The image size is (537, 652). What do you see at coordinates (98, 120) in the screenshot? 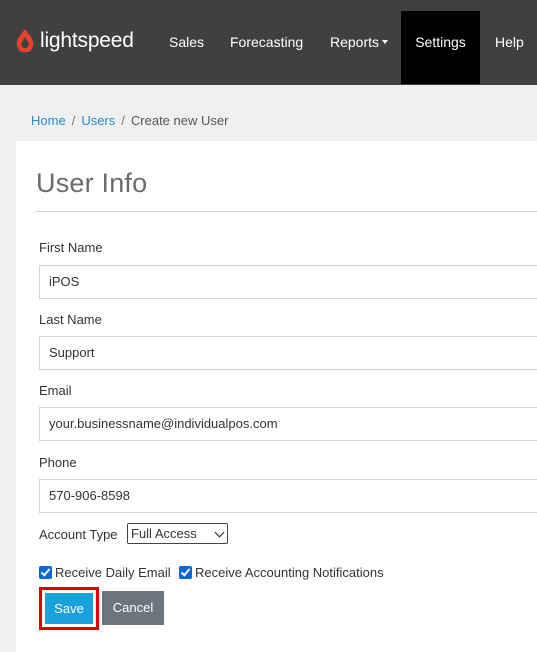
I see `breadcrumb-users: Users` at bounding box center [98, 120].